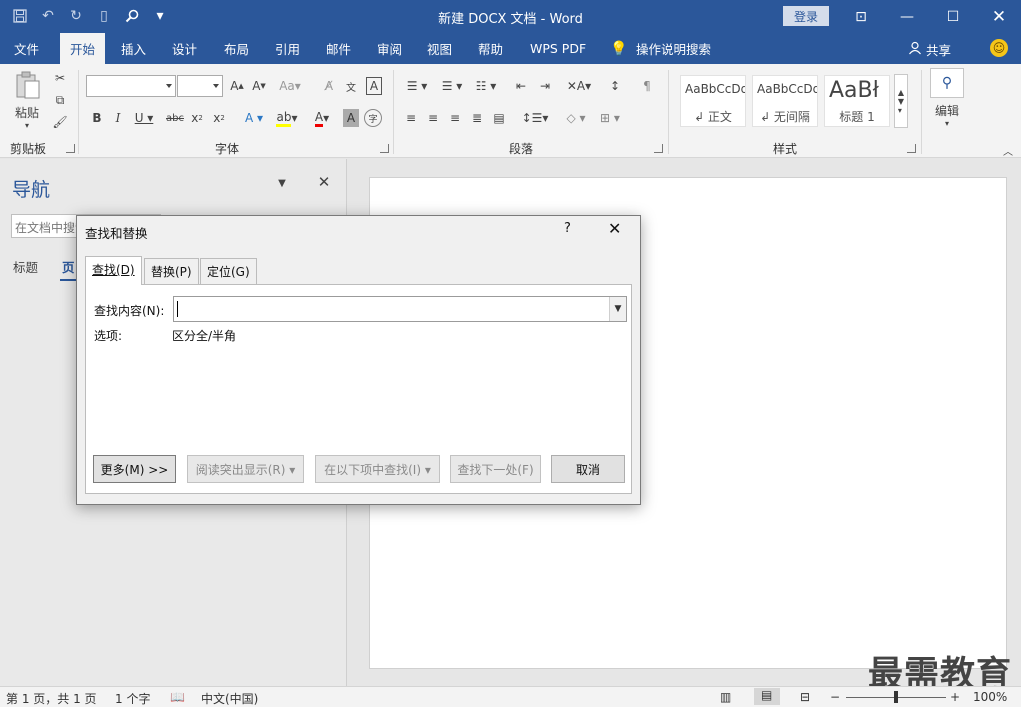  What do you see at coordinates (287, 118) in the screenshot?
I see `highlight-color-icon: ab ▾` at bounding box center [287, 118].